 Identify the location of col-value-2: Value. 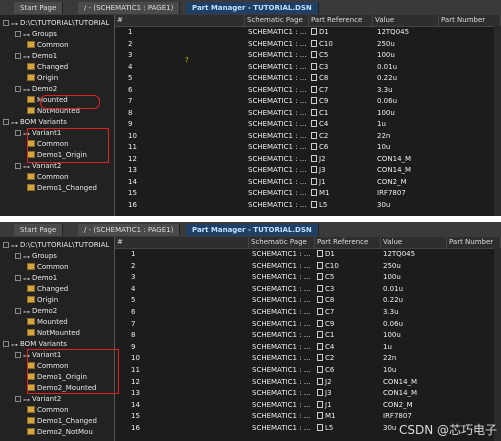
(414, 242).